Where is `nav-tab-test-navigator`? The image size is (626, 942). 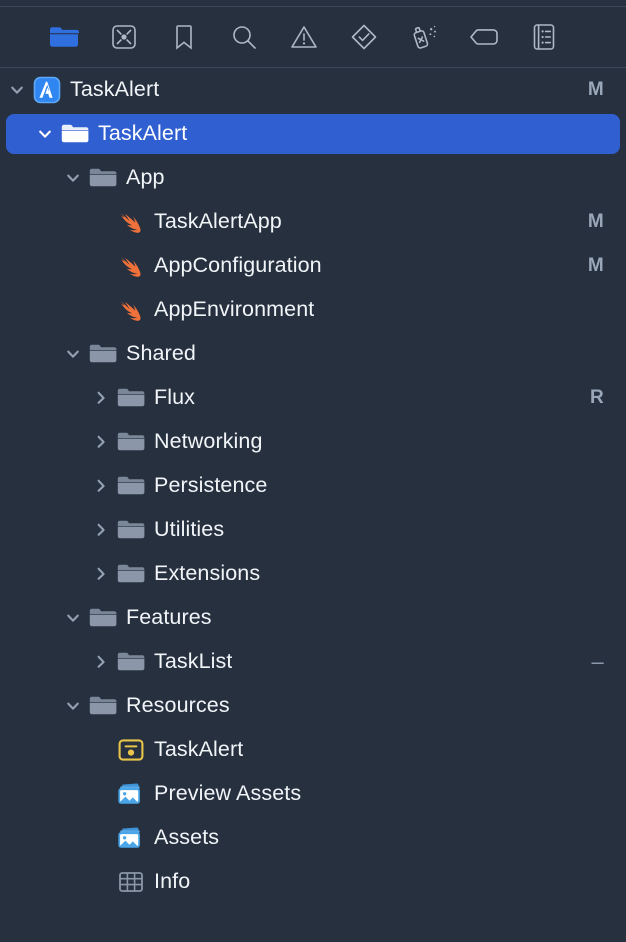 nav-tab-test-navigator is located at coordinates (364, 37).